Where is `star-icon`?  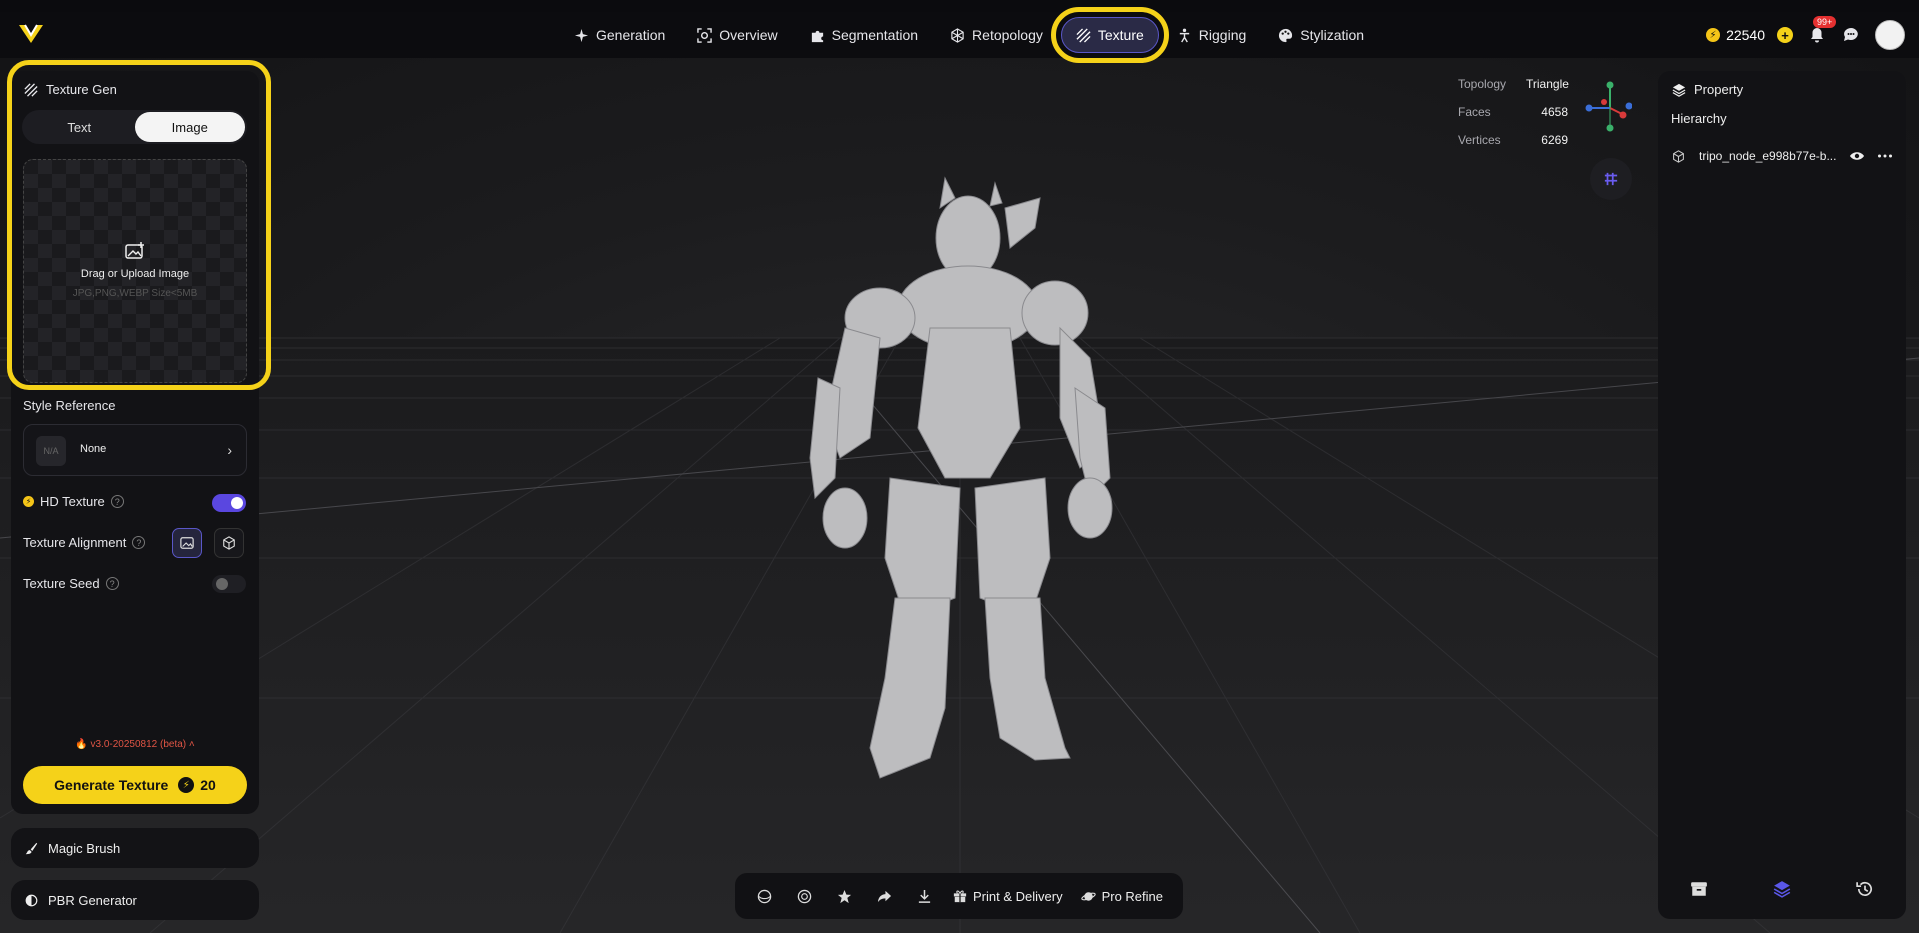
star-icon is located at coordinates (844, 896).